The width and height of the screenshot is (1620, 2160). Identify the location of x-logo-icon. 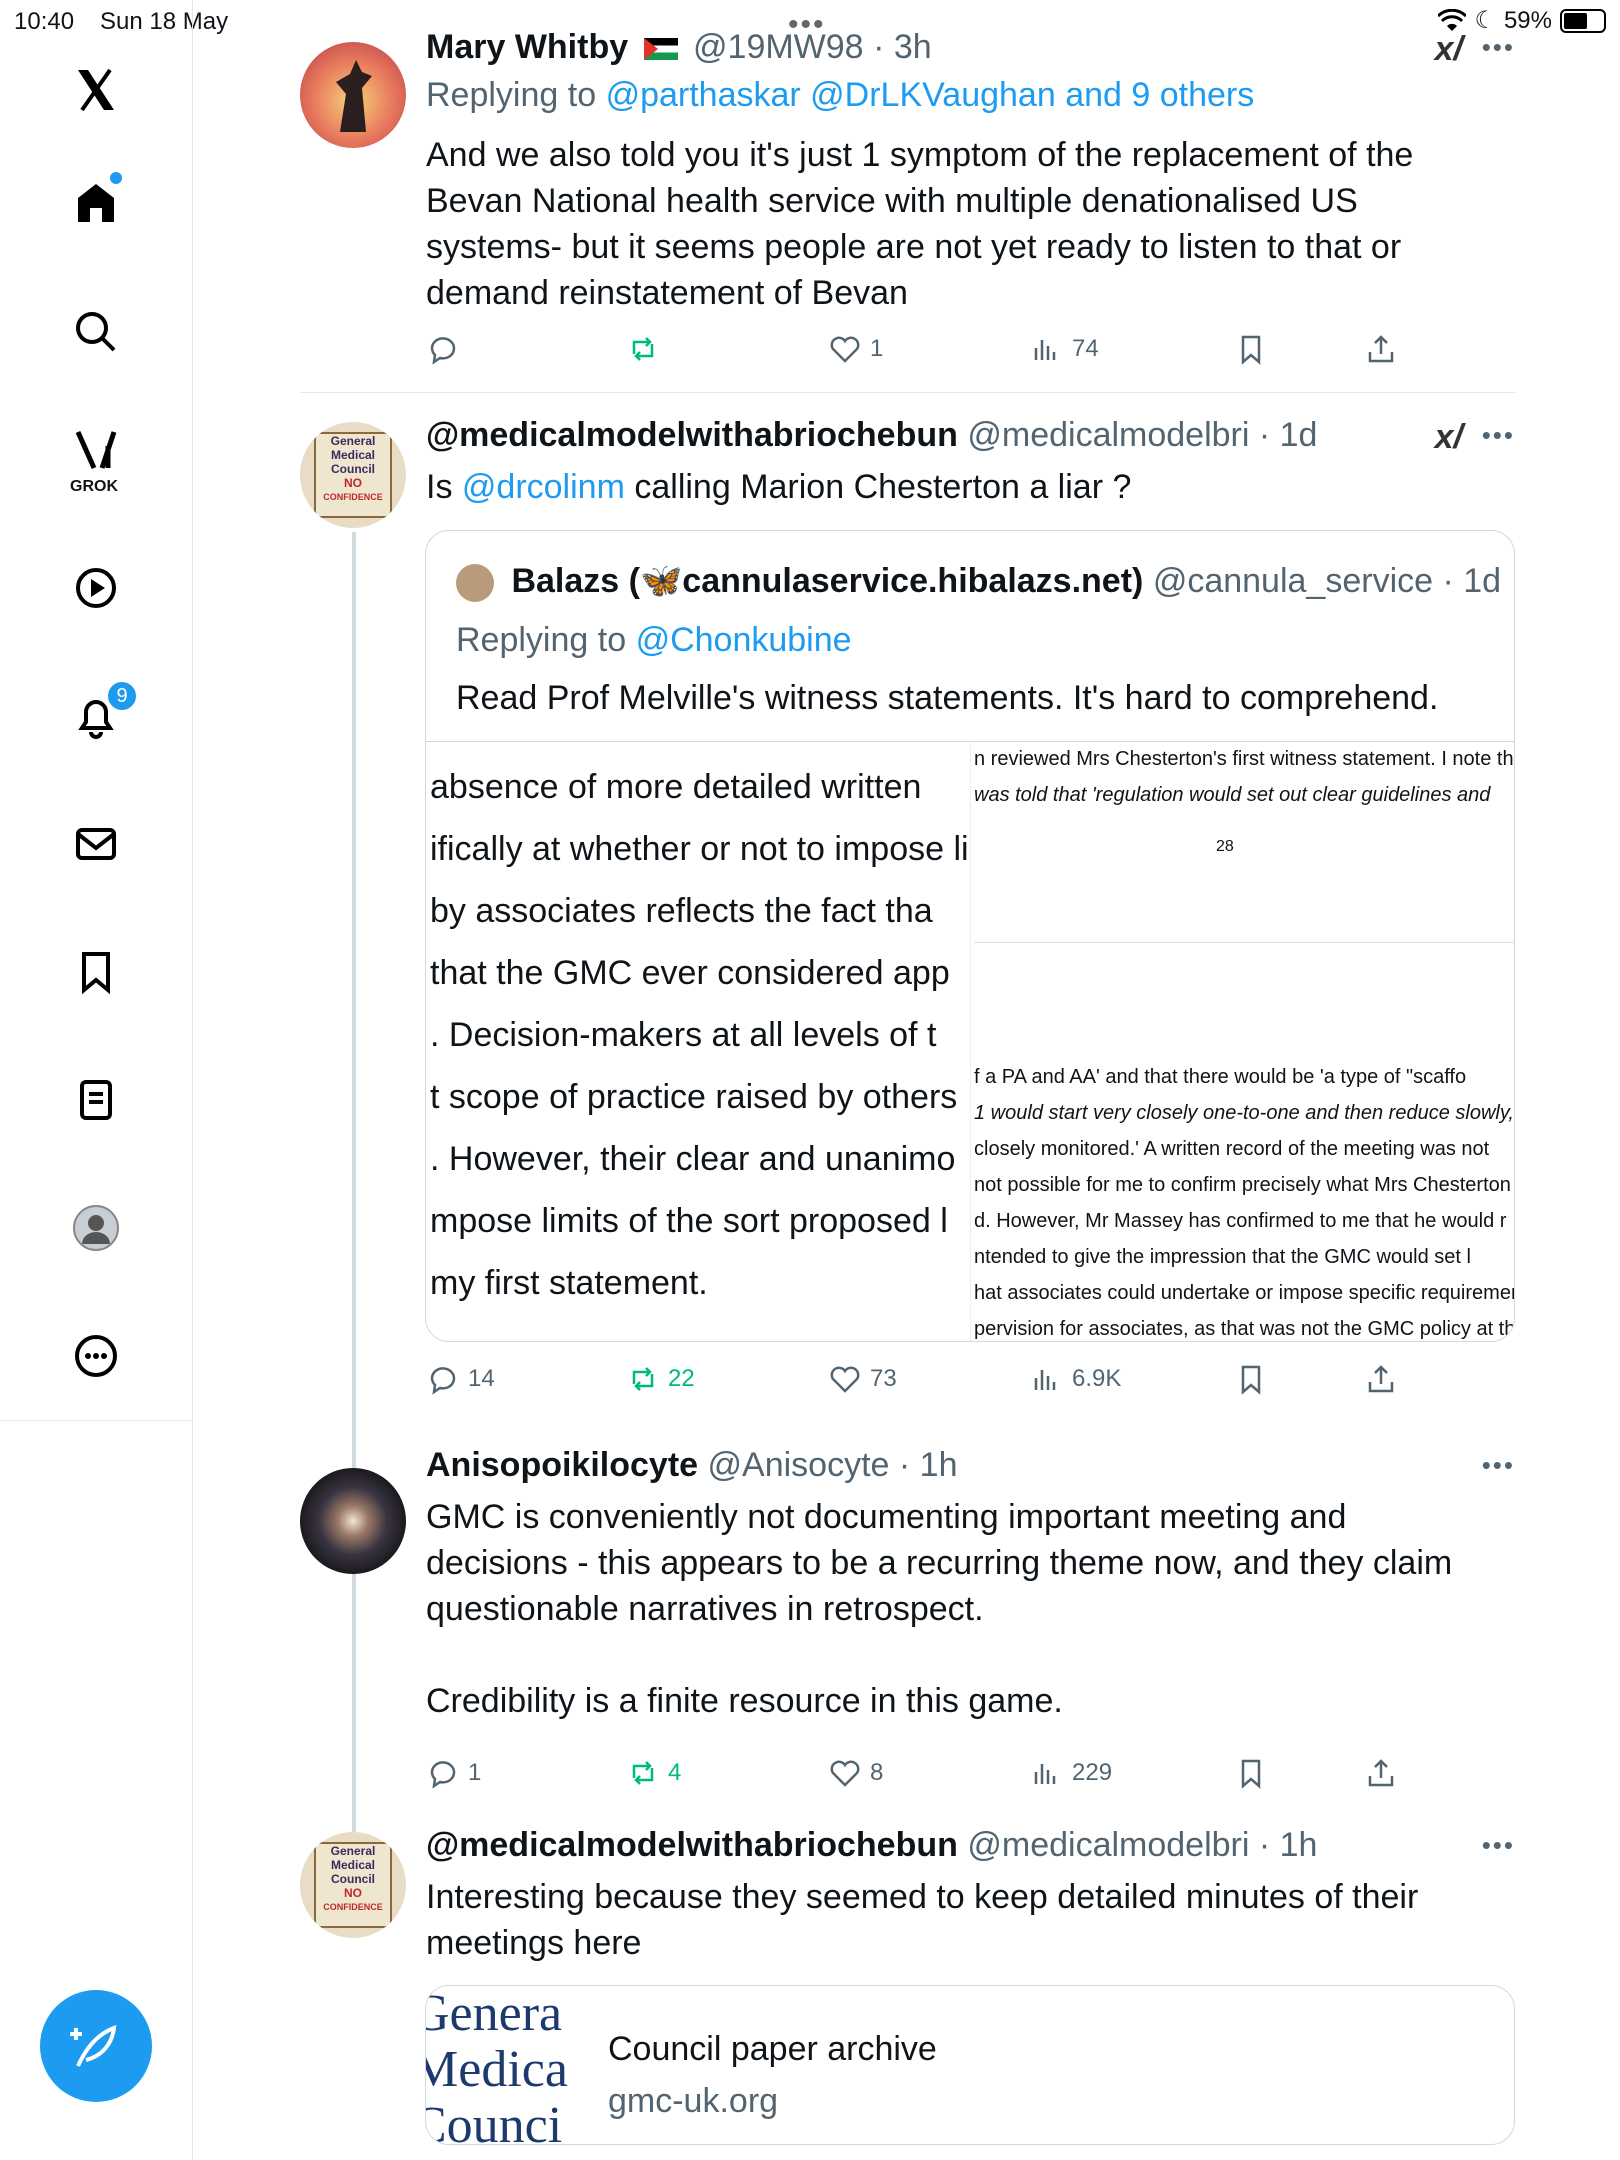
(96, 90).